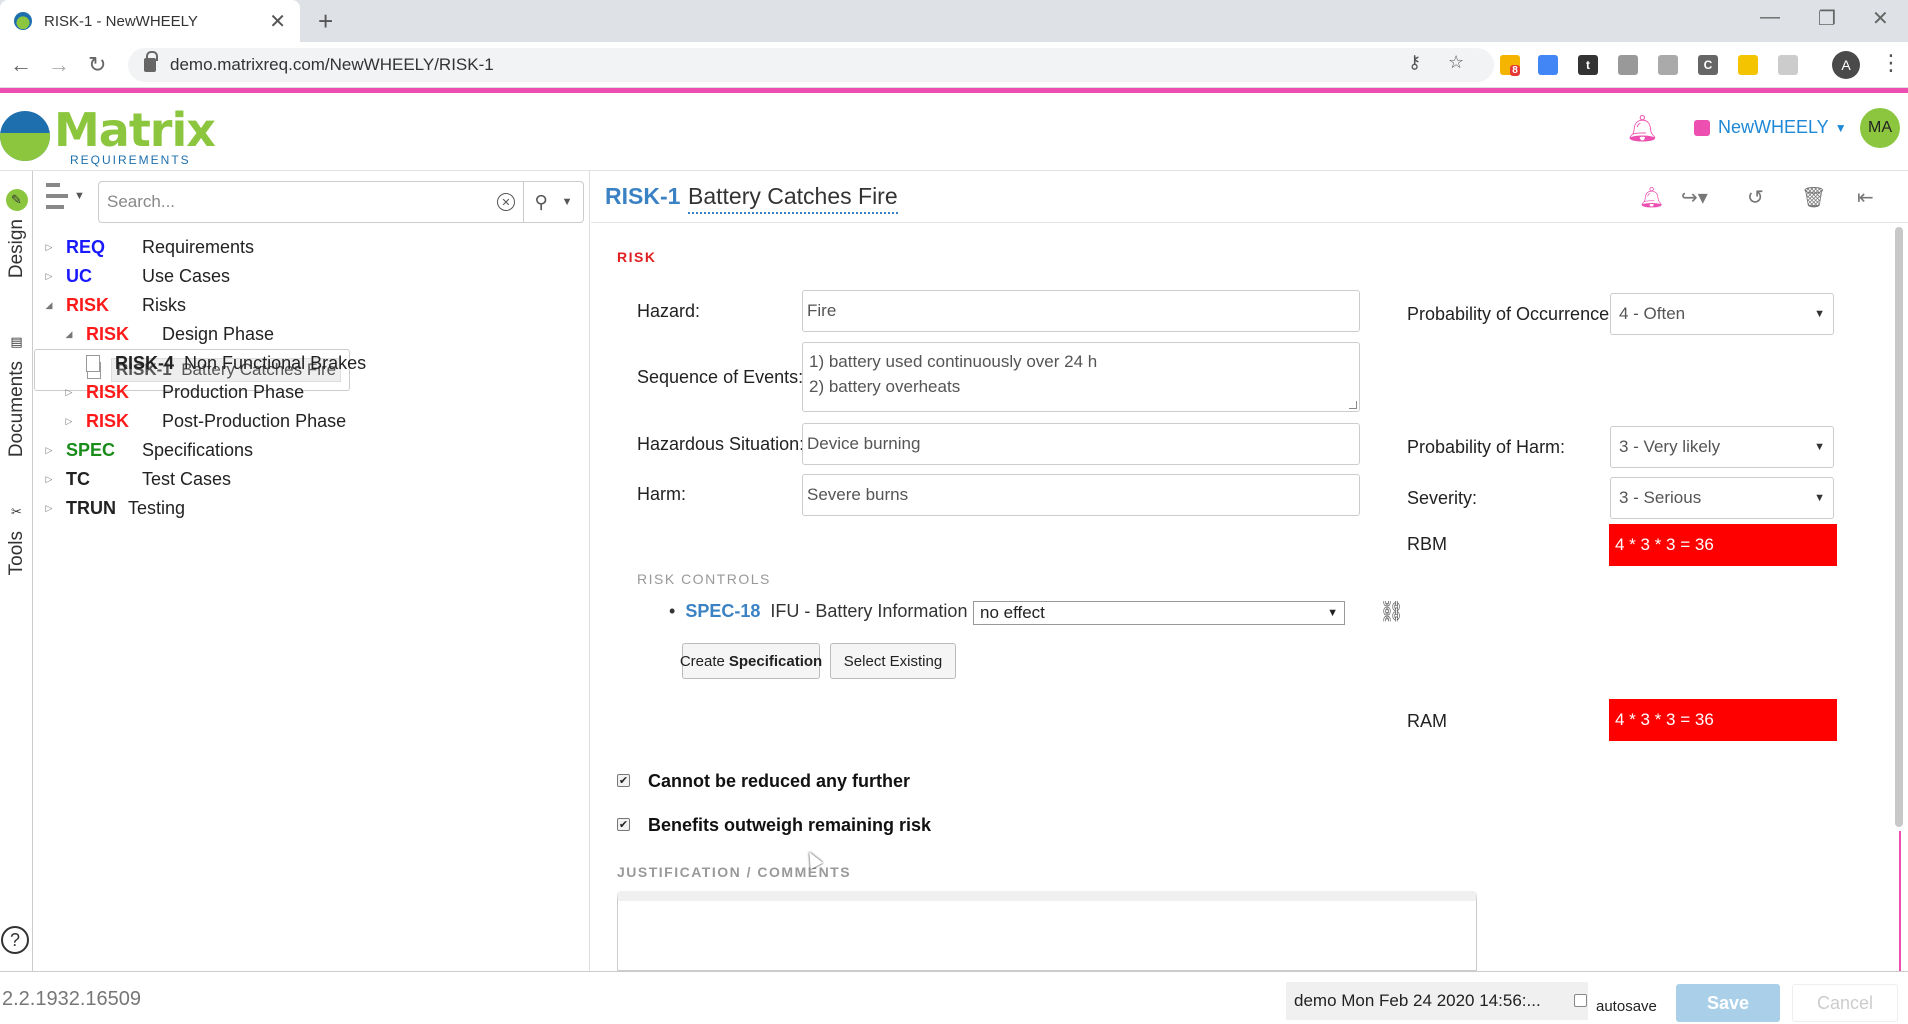 The height and width of the screenshot is (1024, 1908). What do you see at coordinates (1755, 197) in the screenshot?
I see `history-icon: ↺` at bounding box center [1755, 197].